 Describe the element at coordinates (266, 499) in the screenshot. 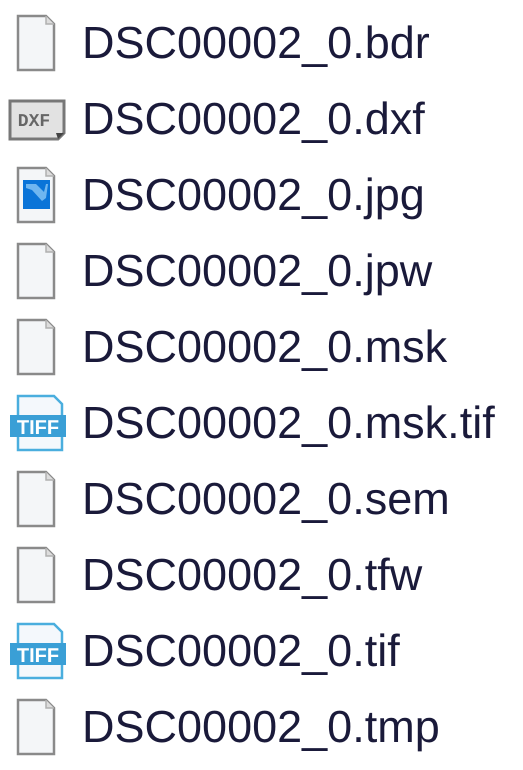

I see `file-name: DSC00002_0.sem` at that location.